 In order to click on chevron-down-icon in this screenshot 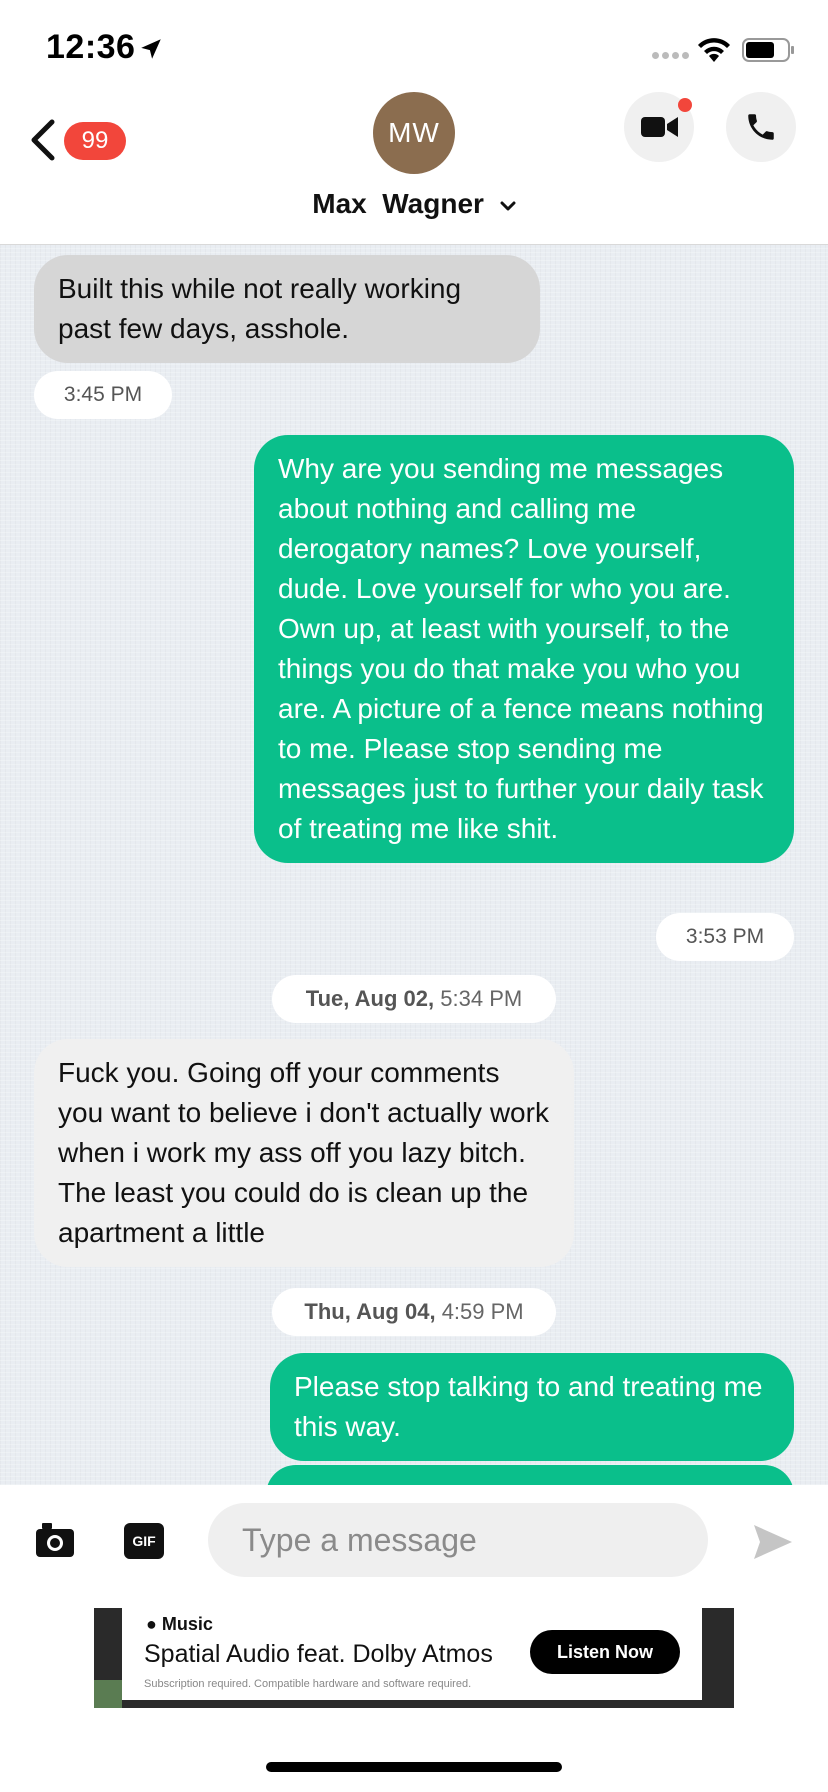, I will do `click(508, 206)`.